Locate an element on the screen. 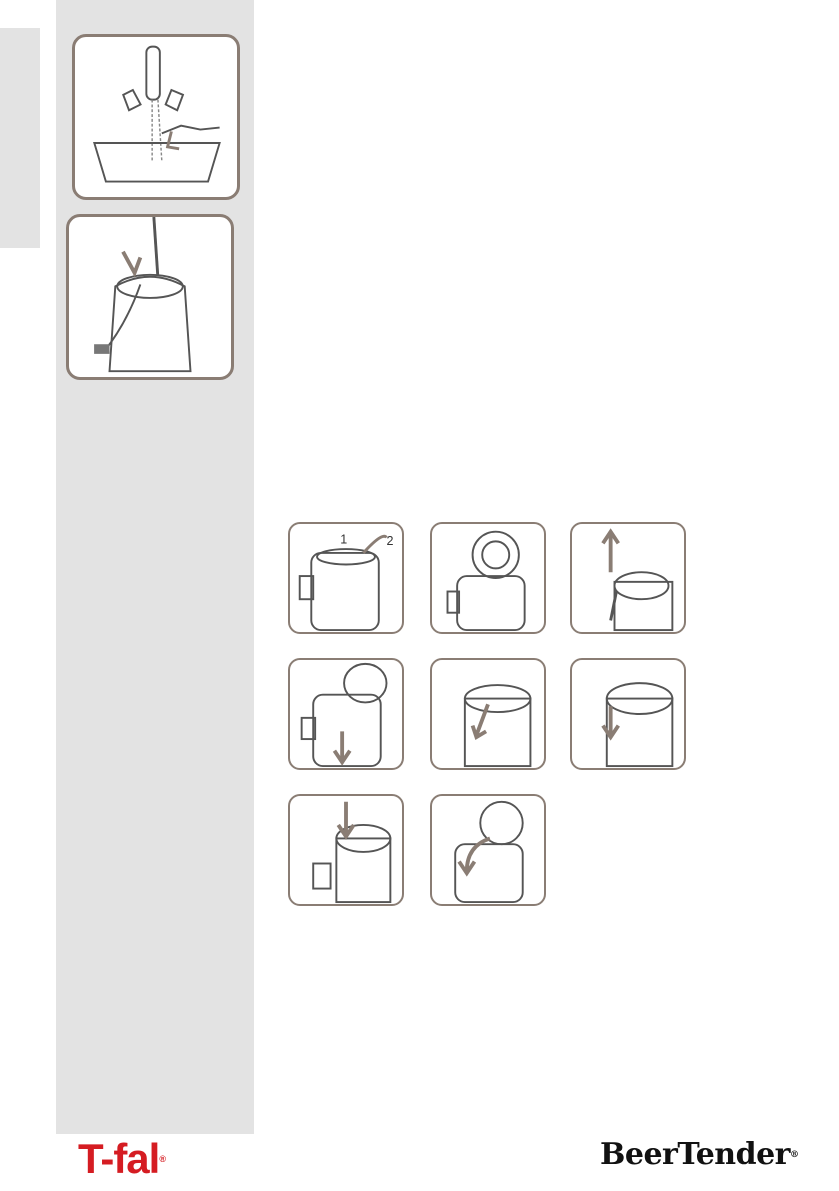  open-lid-icon: 1 2 is located at coordinates (346, 582).